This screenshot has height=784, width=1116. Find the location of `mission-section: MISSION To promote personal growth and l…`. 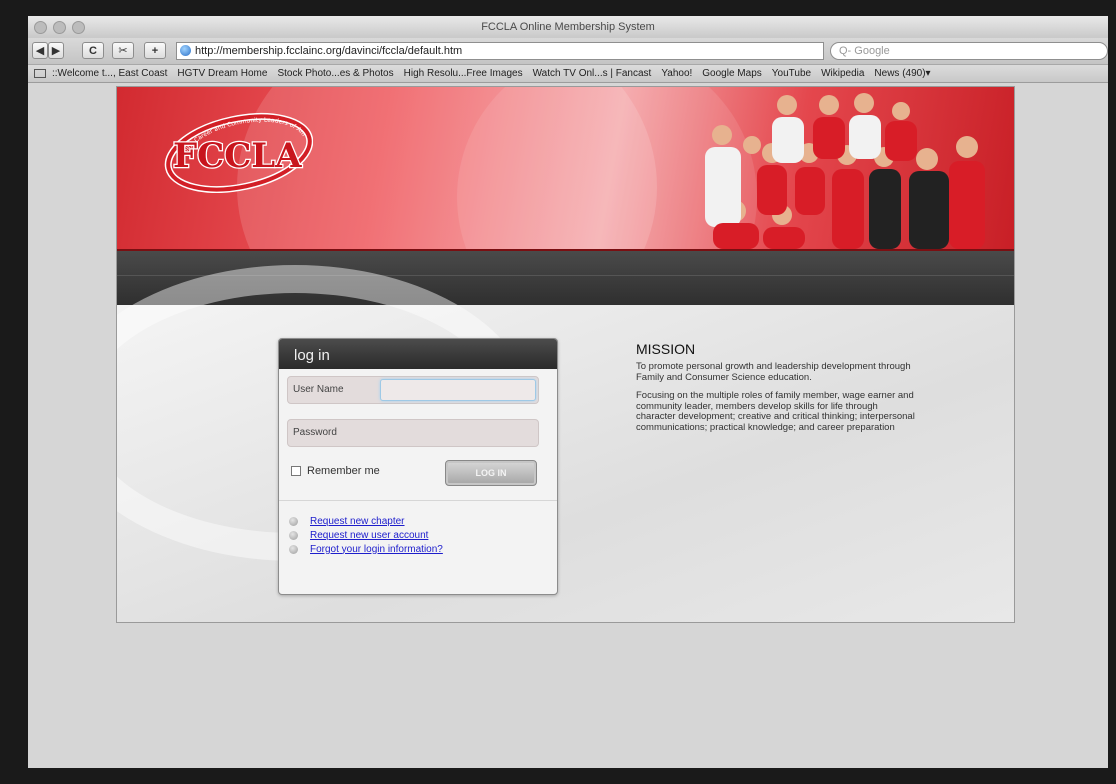

mission-section: MISSION To promote personal growth and l… is located at coordinates (776, 391).